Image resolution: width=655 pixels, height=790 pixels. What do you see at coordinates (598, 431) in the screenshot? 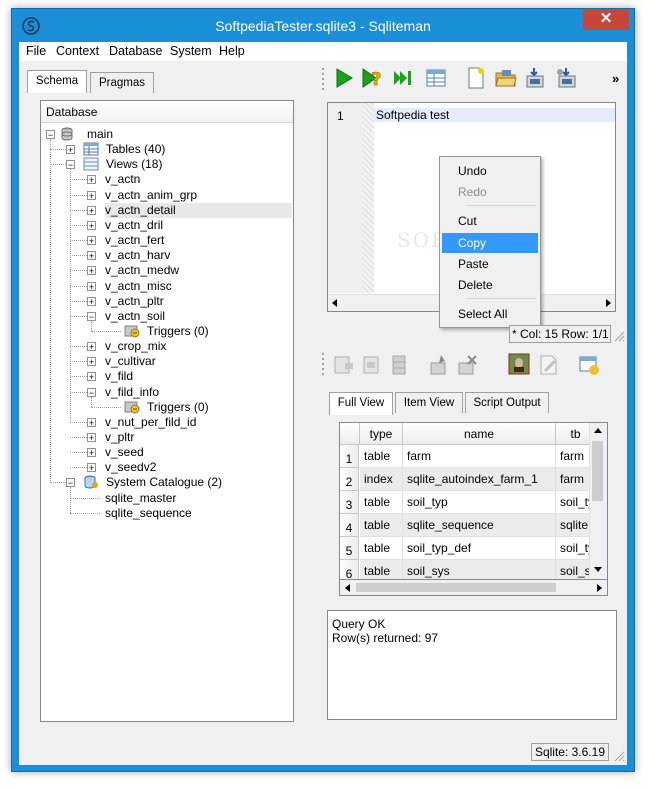
I see `scroll-up-icon` at bounding box center [598, 431].